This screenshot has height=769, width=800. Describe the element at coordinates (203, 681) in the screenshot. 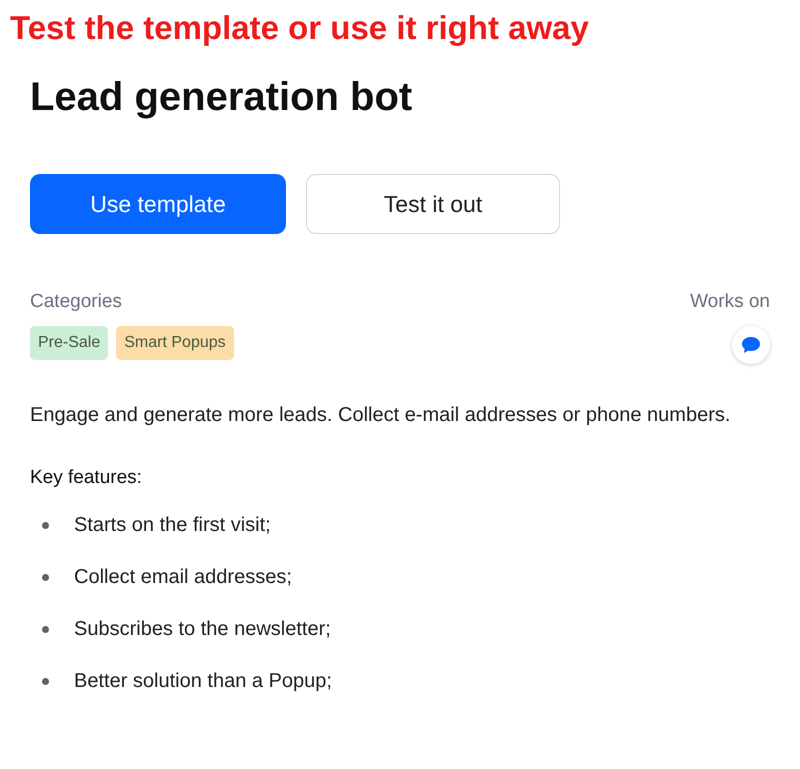

I see `feature-item: Better solution than a Popup;` at that location.